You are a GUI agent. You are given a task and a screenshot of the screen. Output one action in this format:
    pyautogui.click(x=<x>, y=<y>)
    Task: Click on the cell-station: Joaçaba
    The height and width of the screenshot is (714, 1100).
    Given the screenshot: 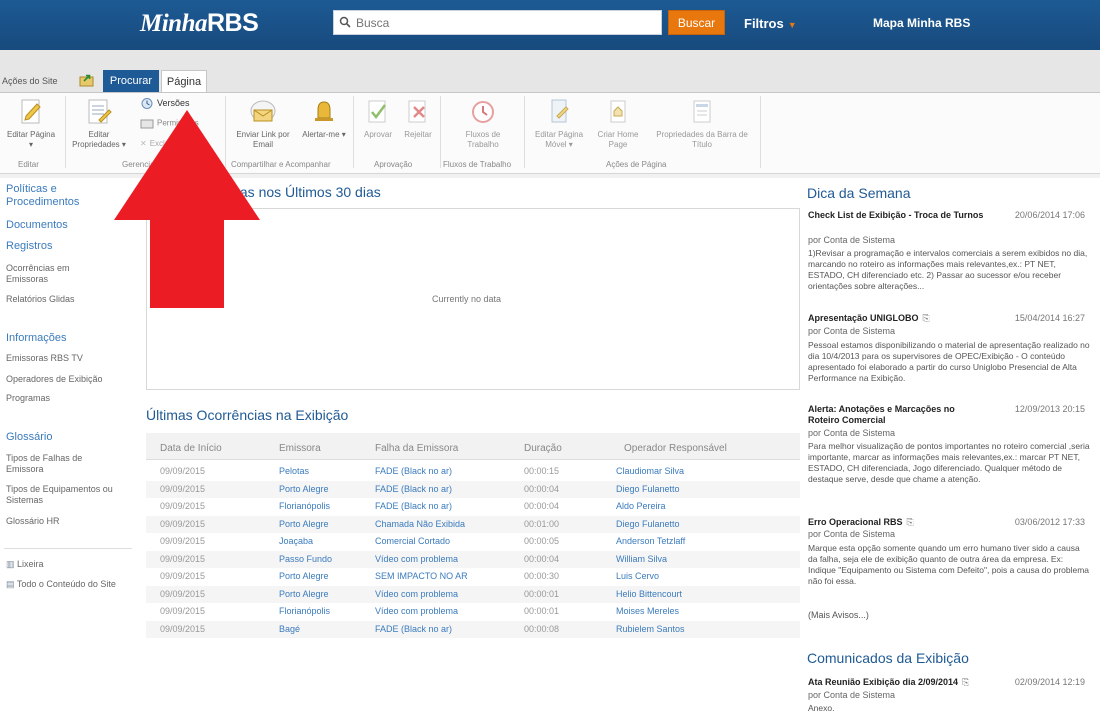 What is the action you would take?
    pyautogui.click(x=296, y=541)
    